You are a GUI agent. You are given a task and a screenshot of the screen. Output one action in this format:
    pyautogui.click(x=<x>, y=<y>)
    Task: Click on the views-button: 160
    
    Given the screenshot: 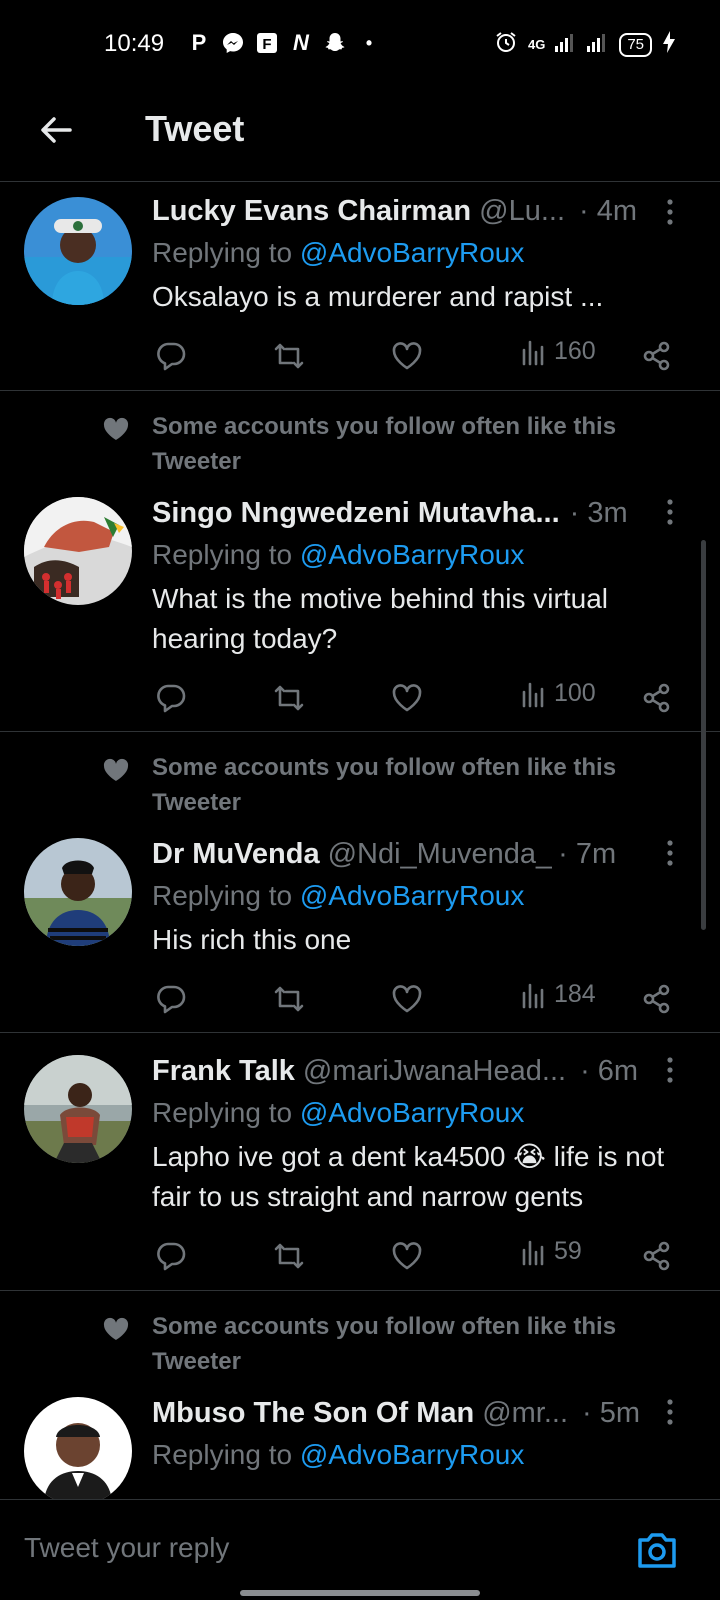 What is the action you would take?
    pyautogui.click(x=558, y=351)
    